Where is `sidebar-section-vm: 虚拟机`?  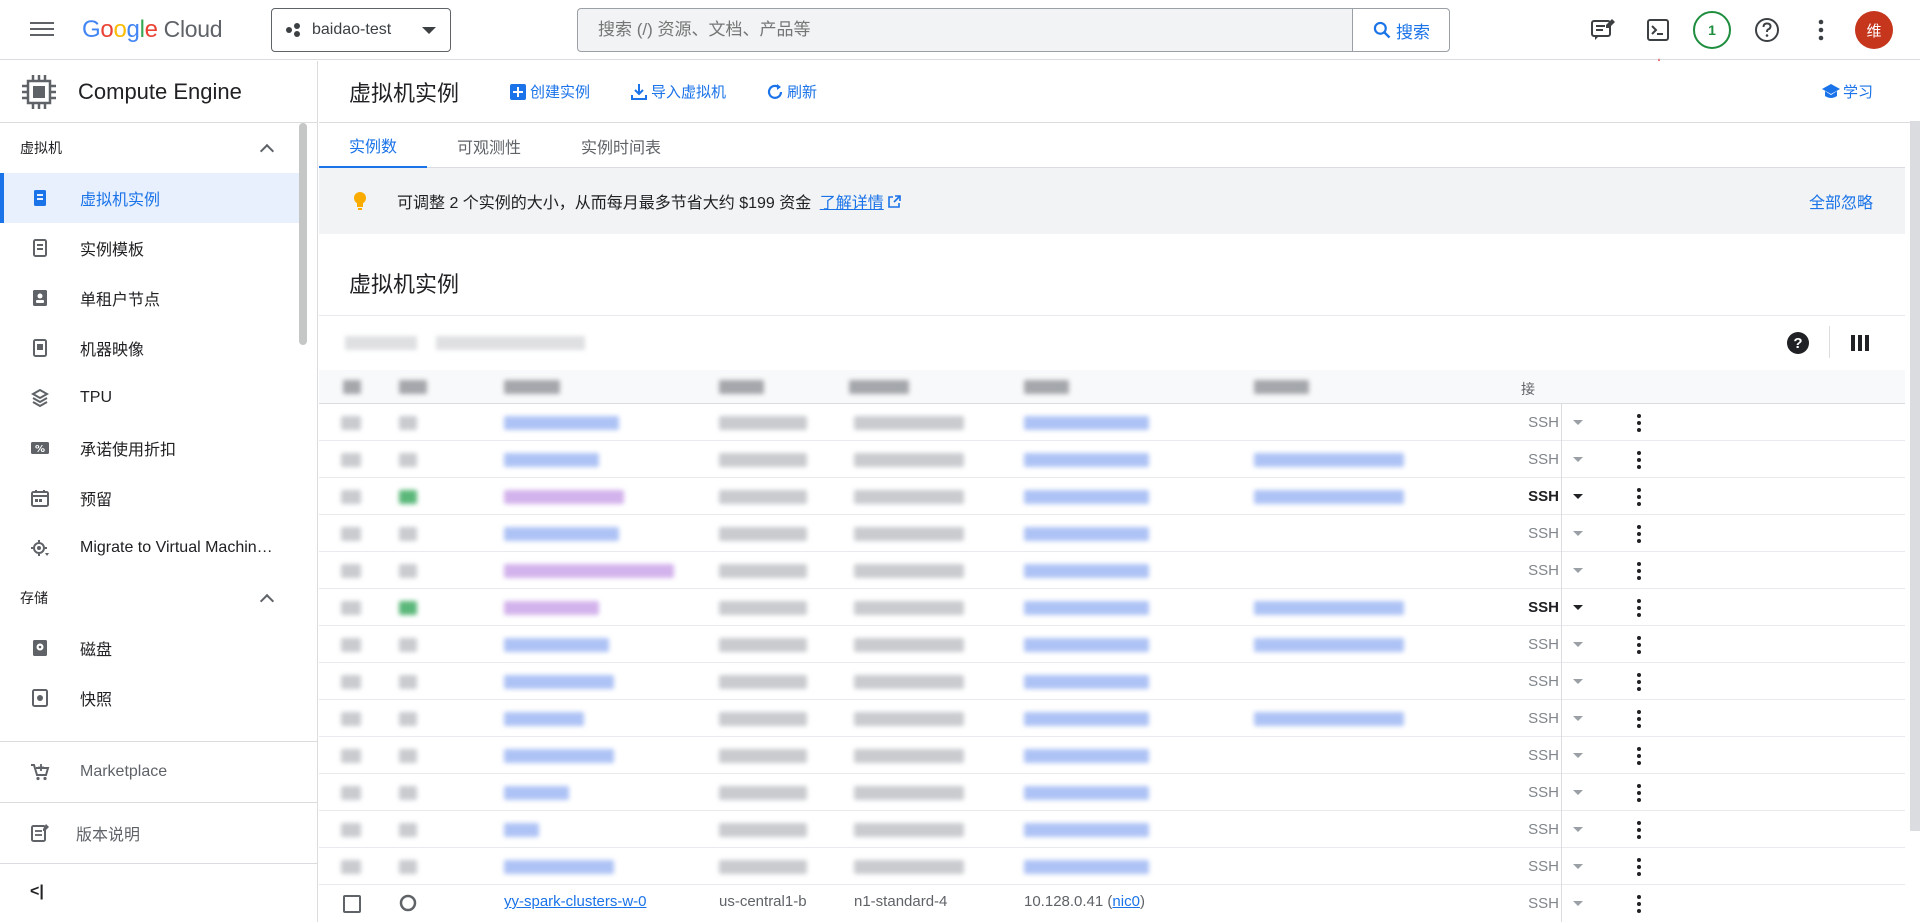
sidebar-section-vm: 虚拟机 is located at coordinates (150, 148).